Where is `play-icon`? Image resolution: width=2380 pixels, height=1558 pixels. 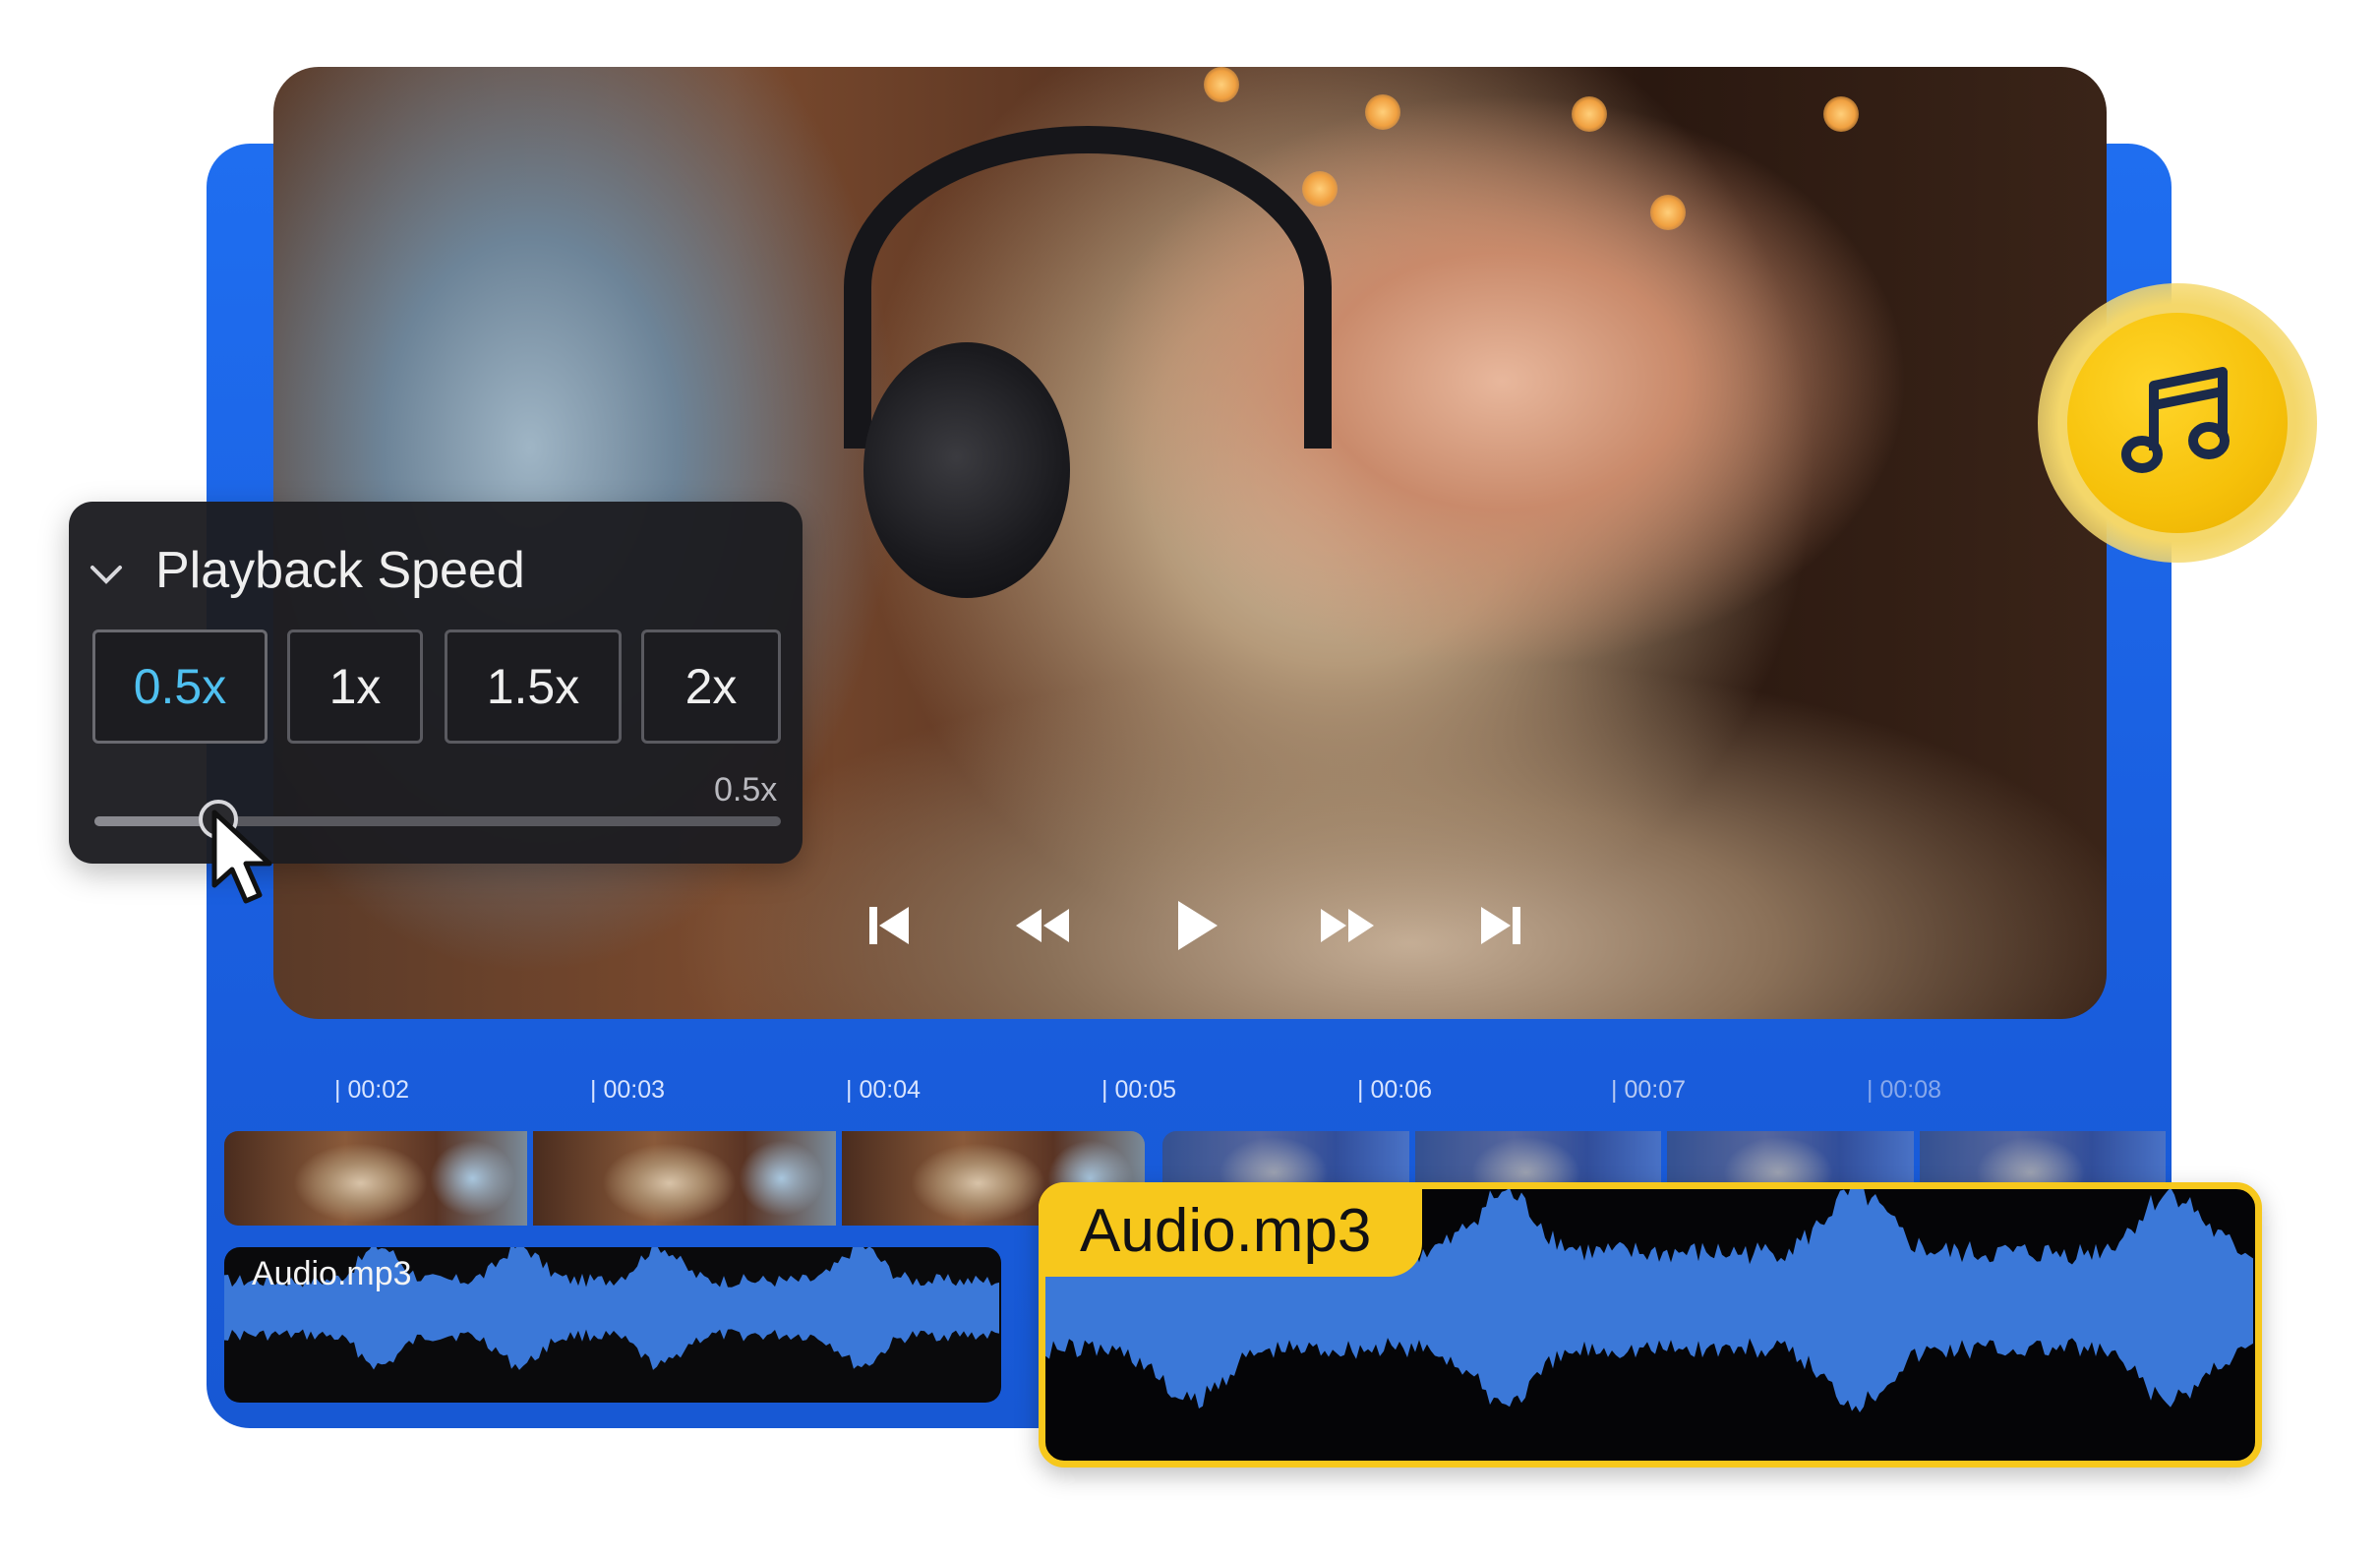 play-icon is located at coordinates (1198, 925).